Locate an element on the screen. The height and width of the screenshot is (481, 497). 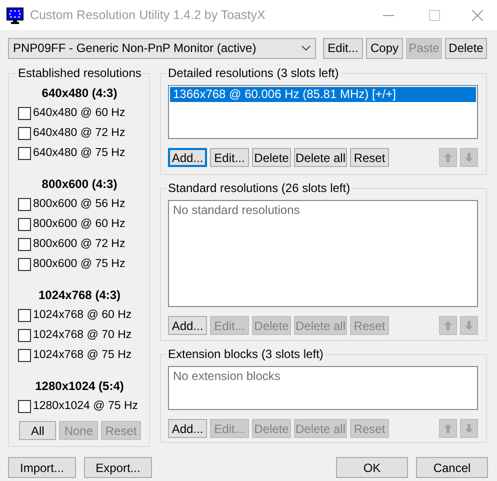
group-title: Standard resolutions (26 slots left) is located at coordinates (259, 188).